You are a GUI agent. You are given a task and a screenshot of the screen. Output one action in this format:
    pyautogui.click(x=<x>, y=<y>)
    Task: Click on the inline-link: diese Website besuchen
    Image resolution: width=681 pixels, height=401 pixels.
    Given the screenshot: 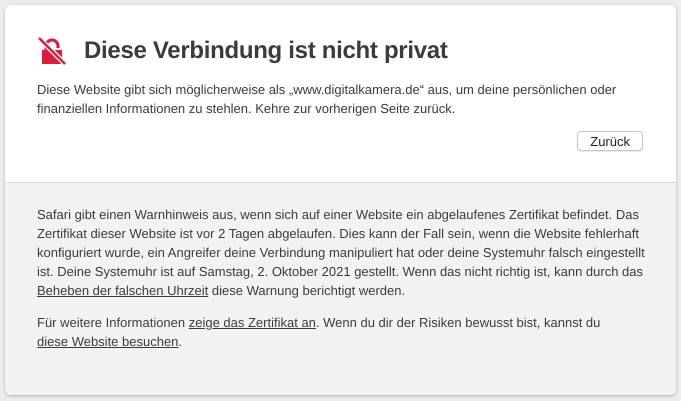 What is the action you would take?
    pyautogui.click(x=107, y=341)
    